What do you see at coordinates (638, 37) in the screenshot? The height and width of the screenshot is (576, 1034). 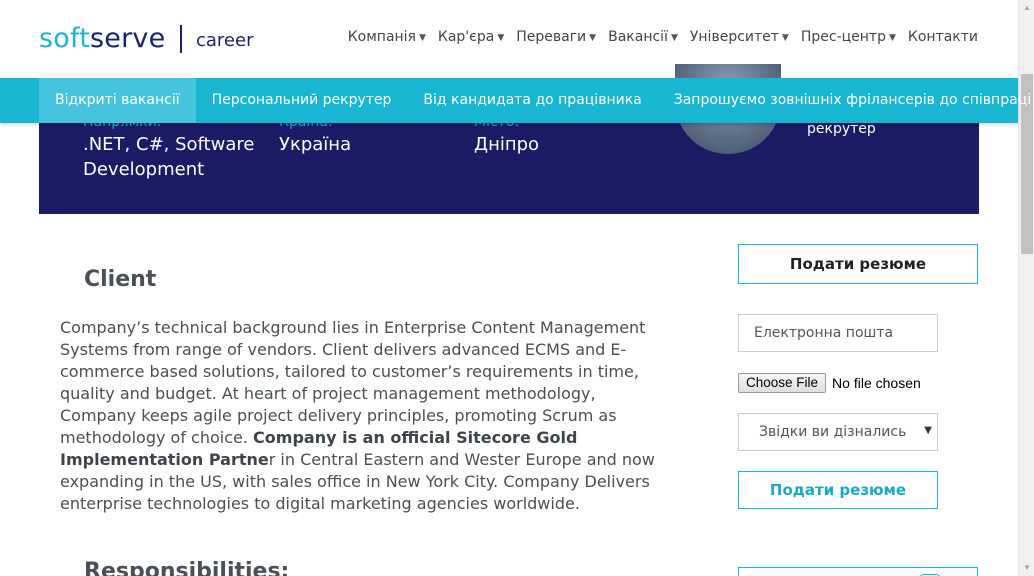 I see `nav-item-label: Вакансії` at bounding box center [638, 37].